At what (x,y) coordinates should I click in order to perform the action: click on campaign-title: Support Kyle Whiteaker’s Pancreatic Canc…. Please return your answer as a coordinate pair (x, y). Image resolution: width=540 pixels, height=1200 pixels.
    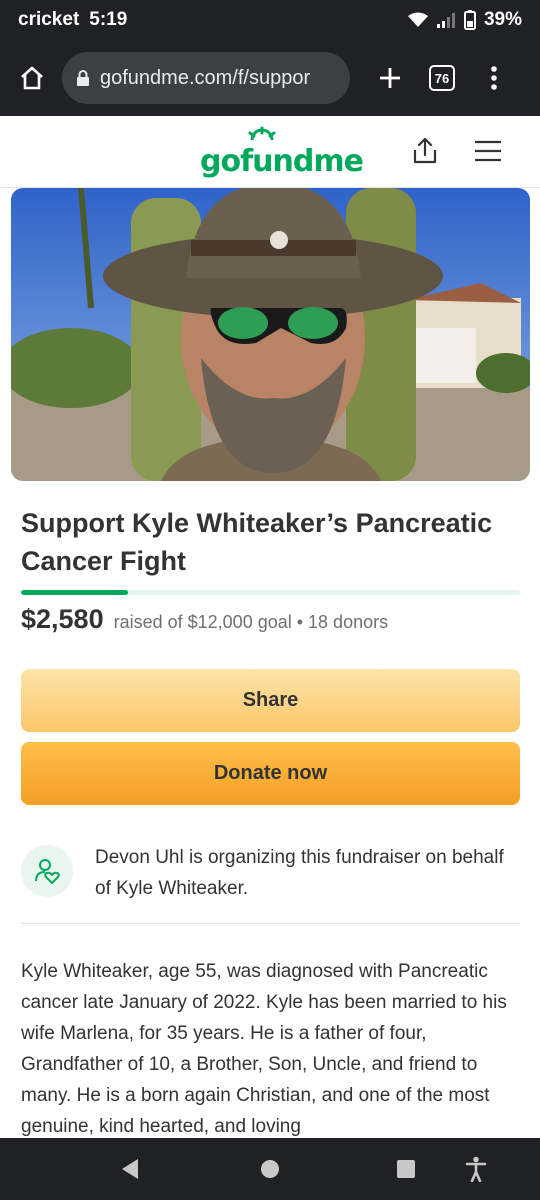
    Looking at the image, I should click on (257, 542).